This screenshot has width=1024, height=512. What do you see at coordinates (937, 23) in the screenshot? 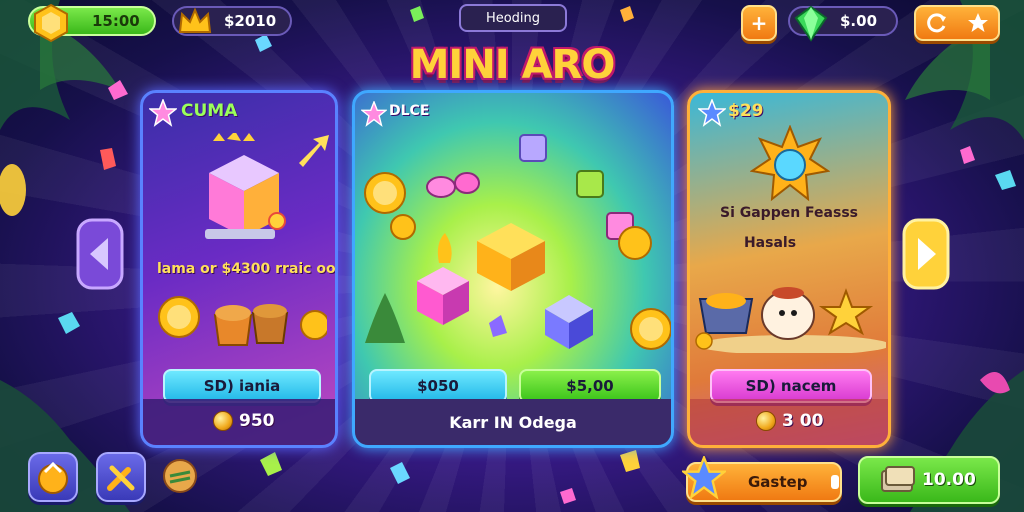
I see `refresh-icon` at bounding box center [937, 23].